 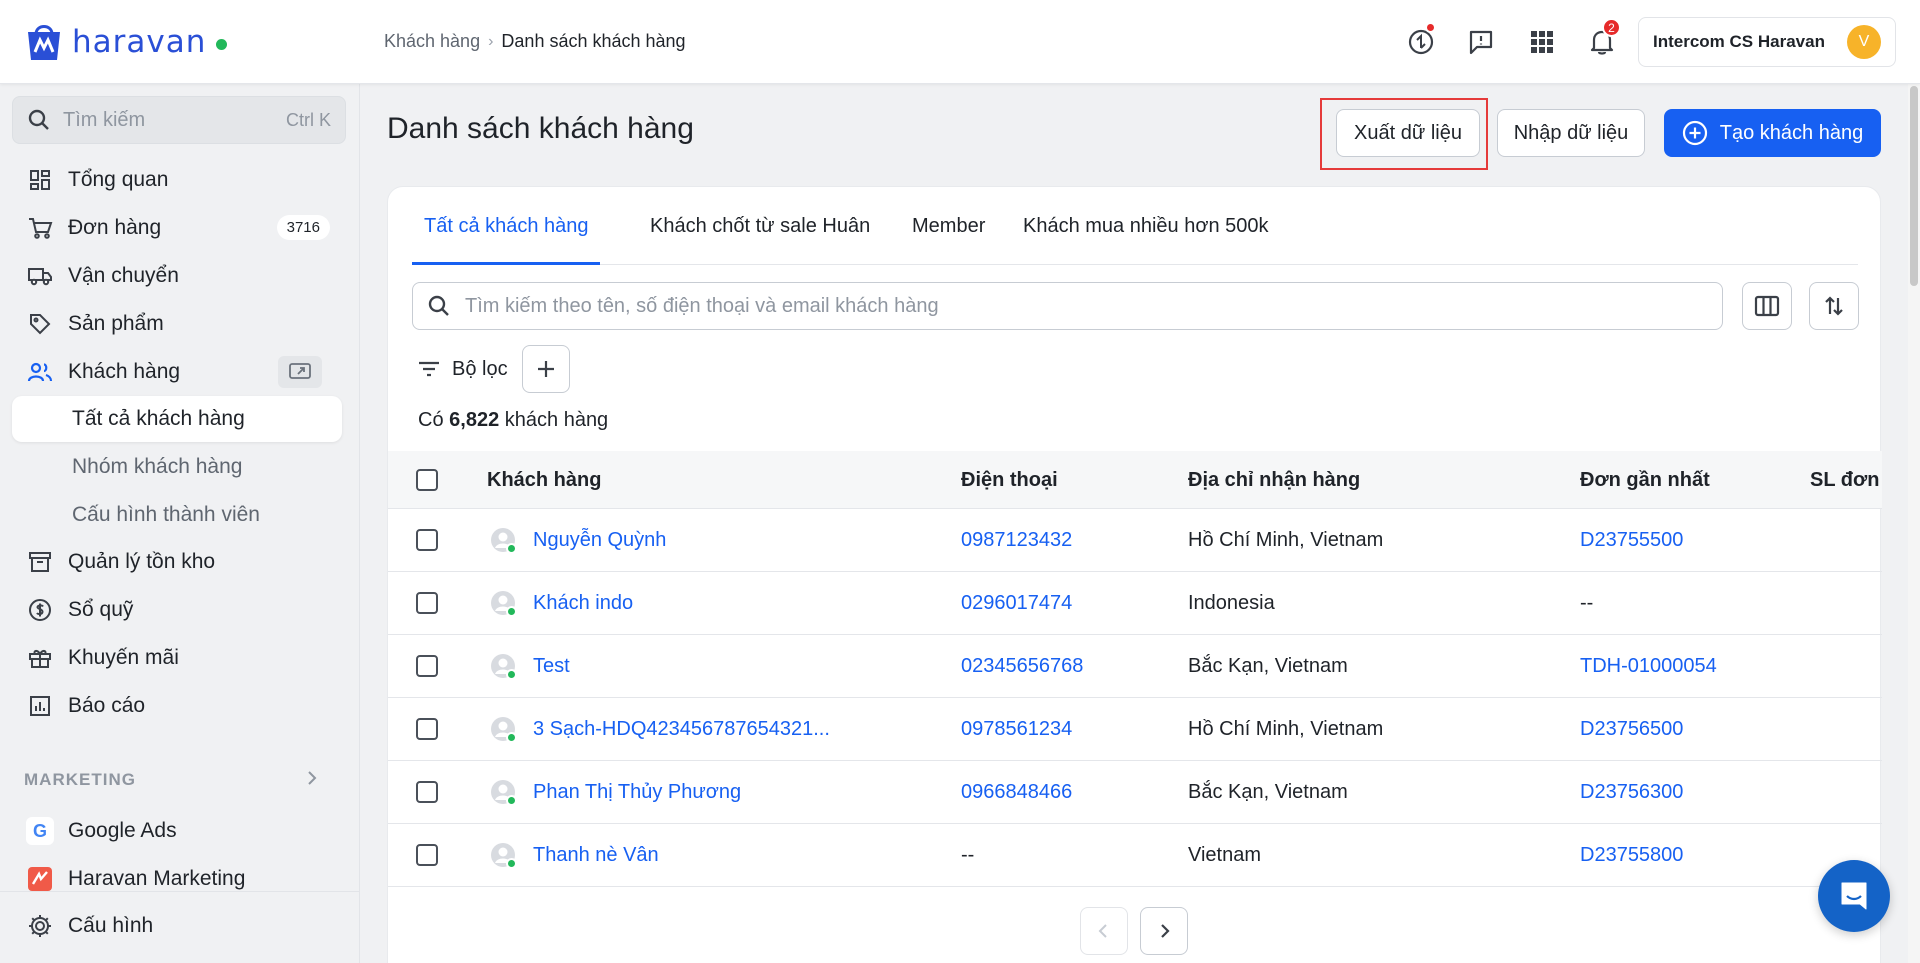 What do you see at coordinates (40, 276) in the screenshot?
I see `truck-icon` at bounding box center [40, 276].